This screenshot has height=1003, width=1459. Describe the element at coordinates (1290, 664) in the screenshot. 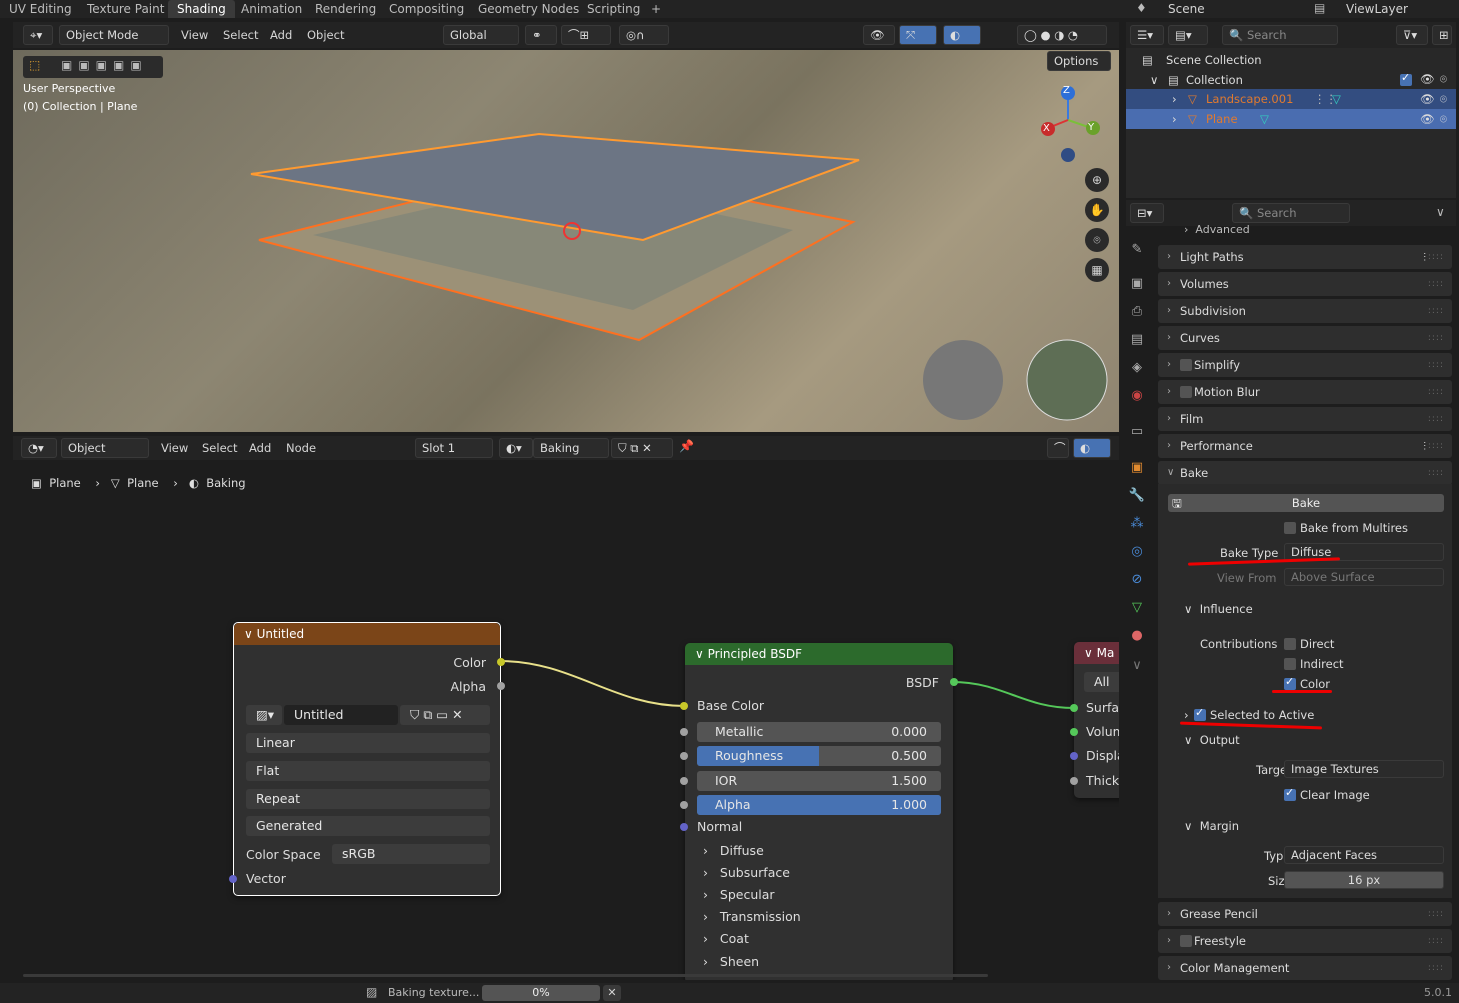

I see `indirect-checkbox` at that location.